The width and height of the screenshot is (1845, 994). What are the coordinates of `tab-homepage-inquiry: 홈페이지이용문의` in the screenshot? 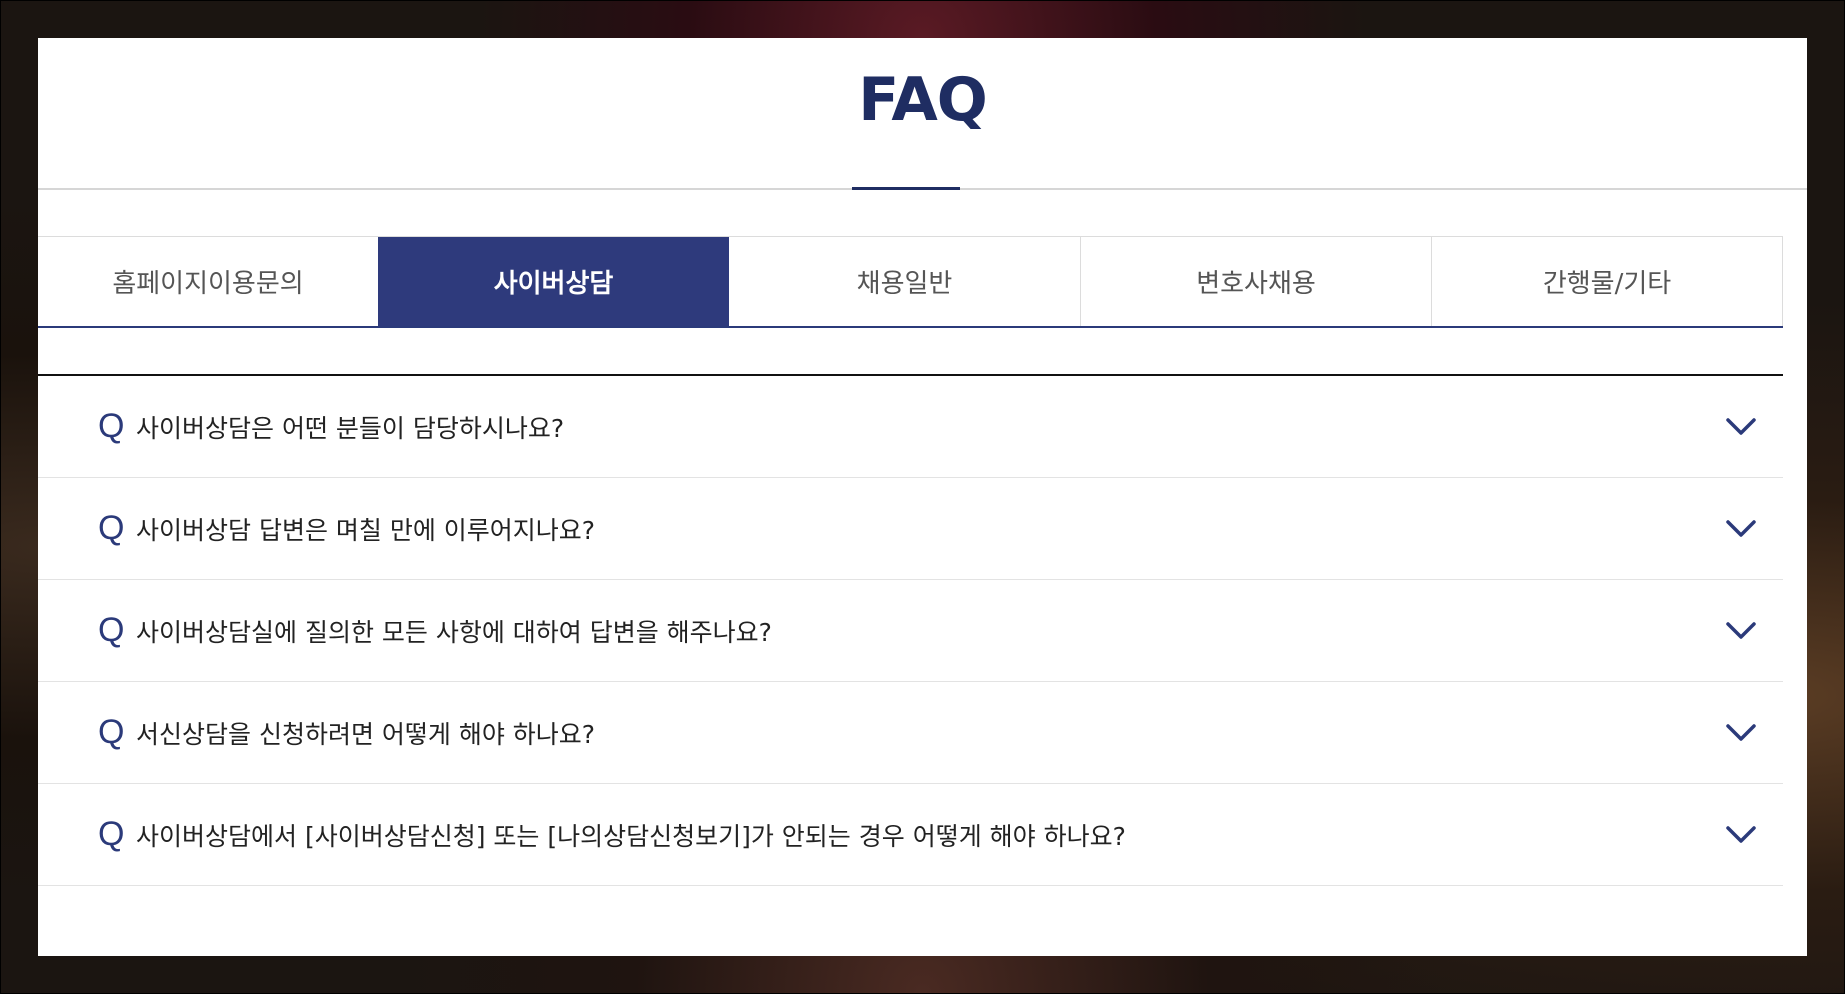 It's located at (208, 281).